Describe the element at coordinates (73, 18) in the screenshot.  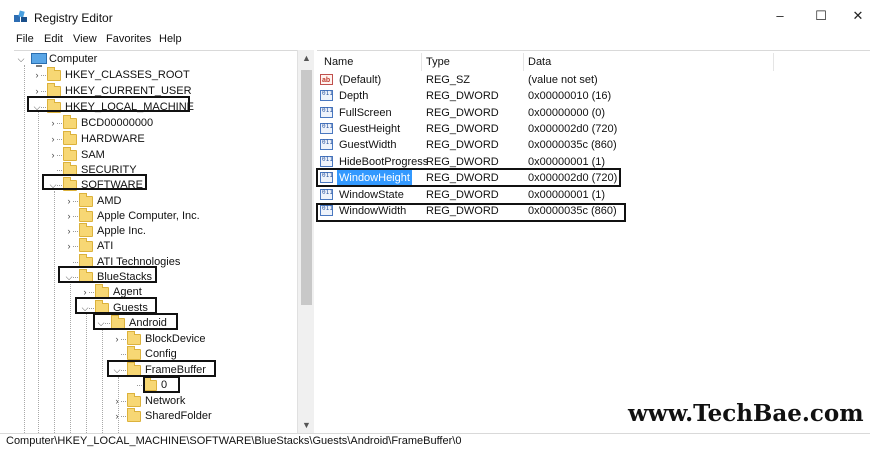
I see `window-title: Registry Editor` at that location.